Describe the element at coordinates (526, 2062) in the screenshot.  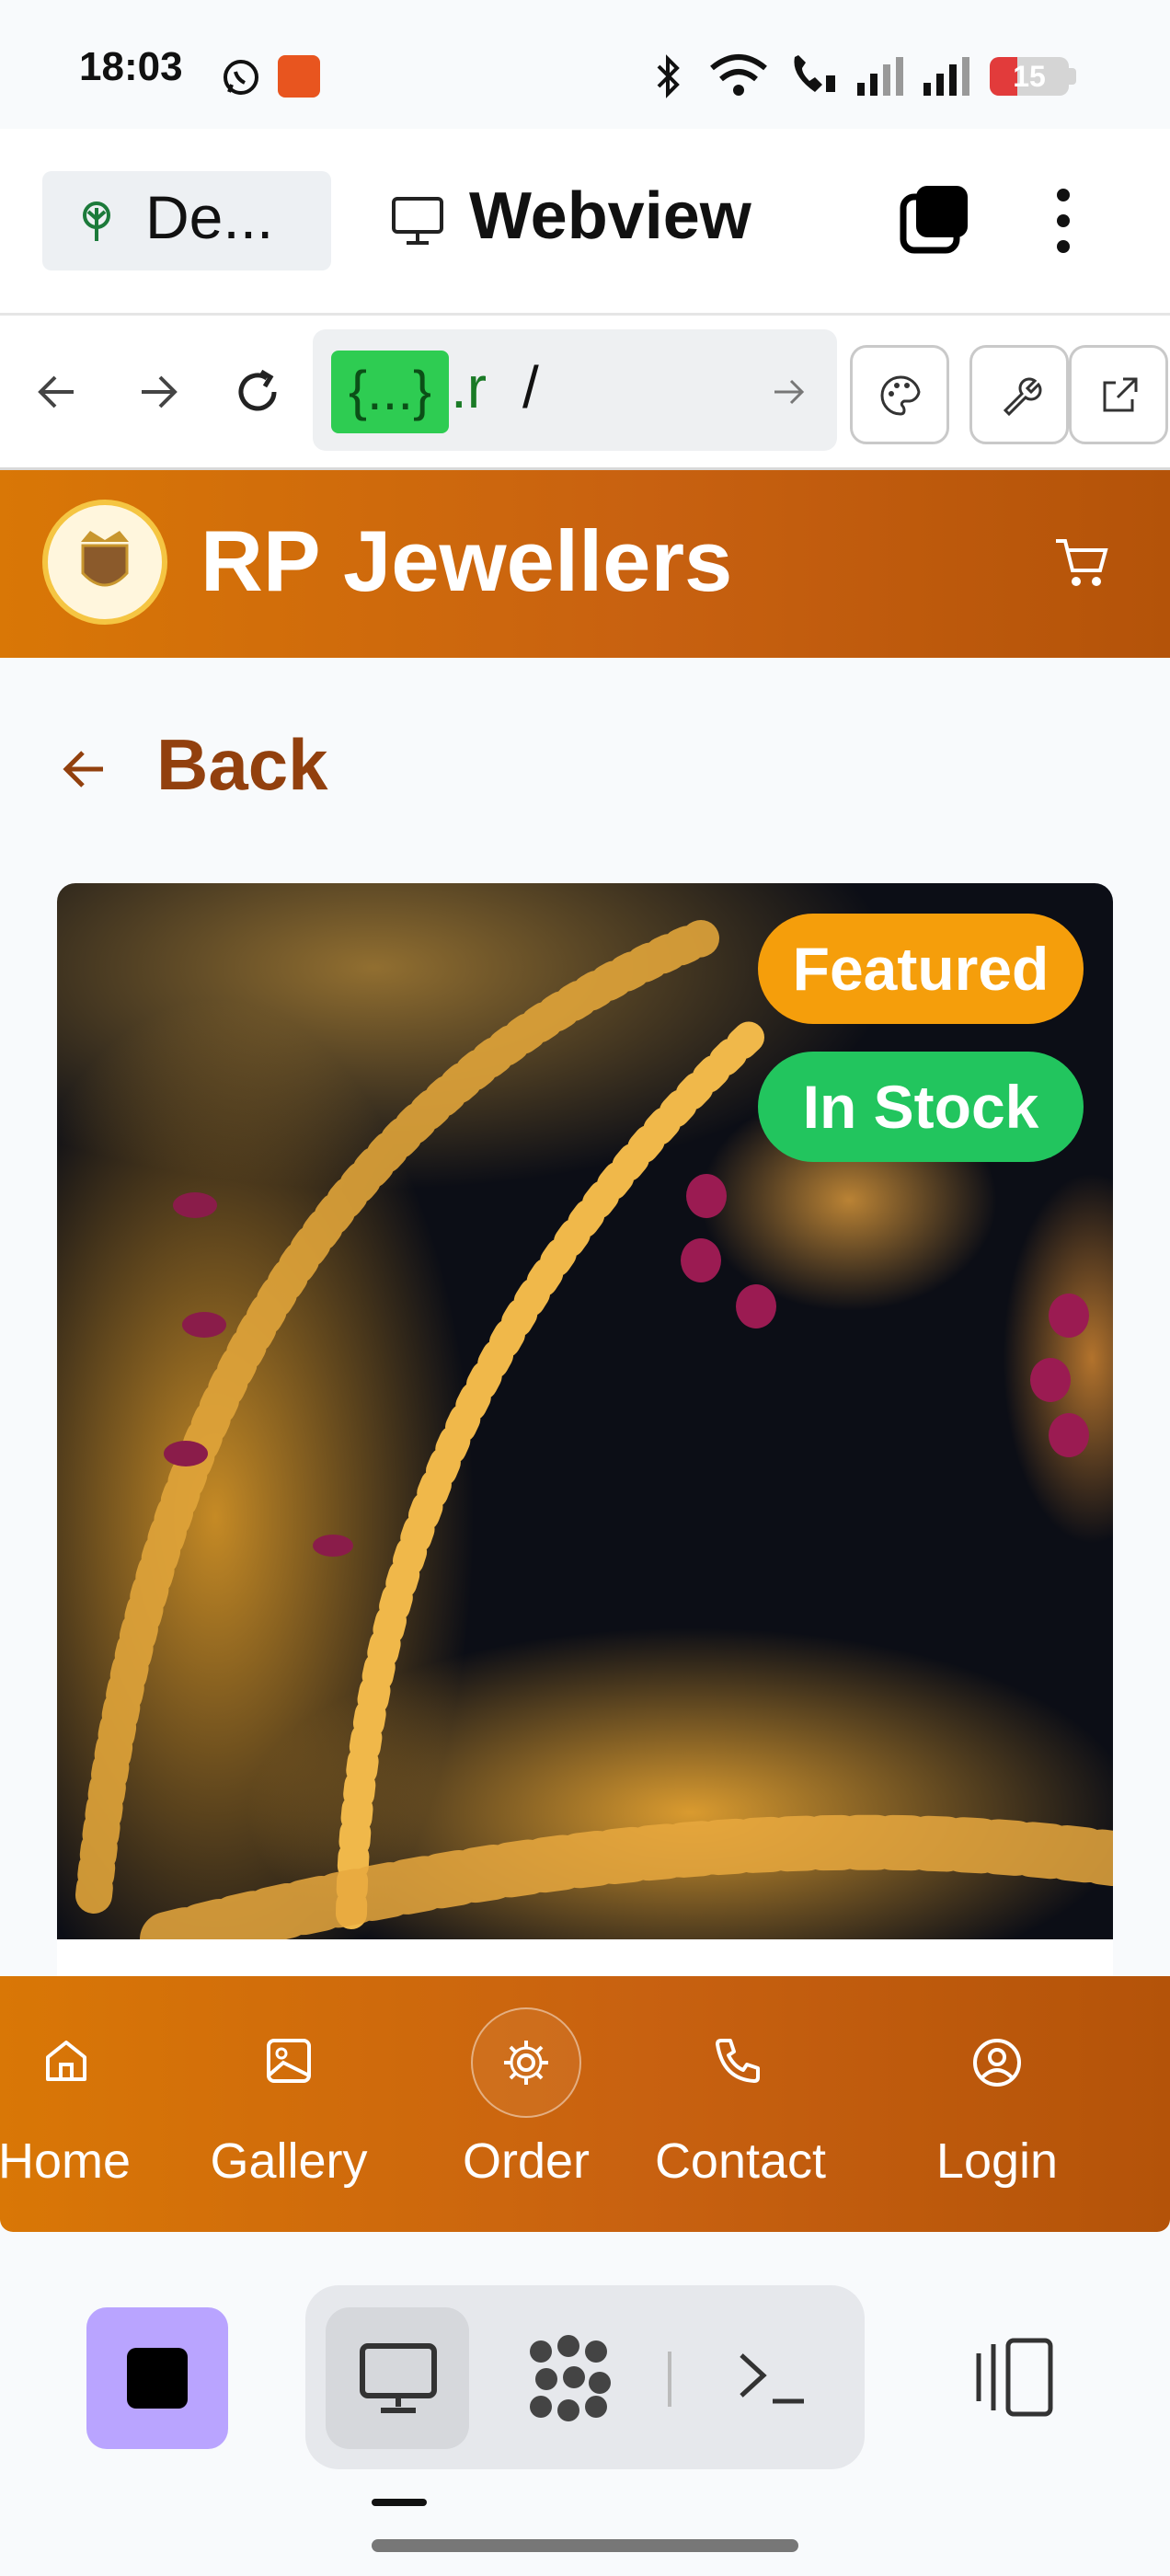
I see `gear-icon` at that location.